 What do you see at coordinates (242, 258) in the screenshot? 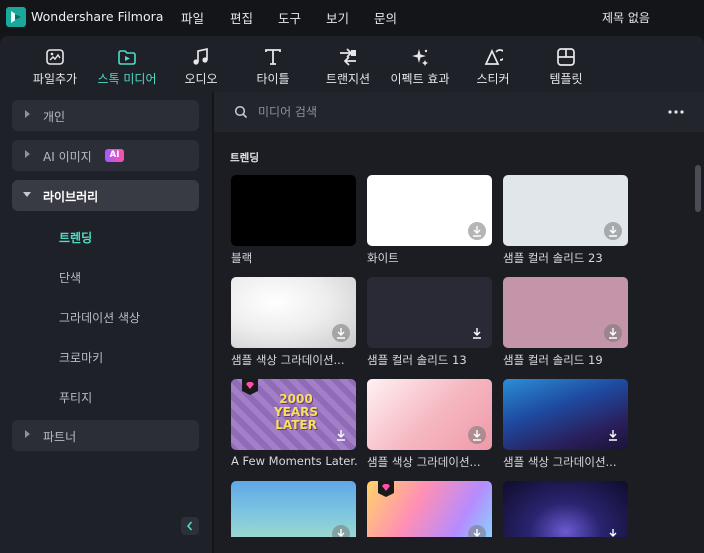
I see `media-caption: 블랙` at bounding box center [242, 258].